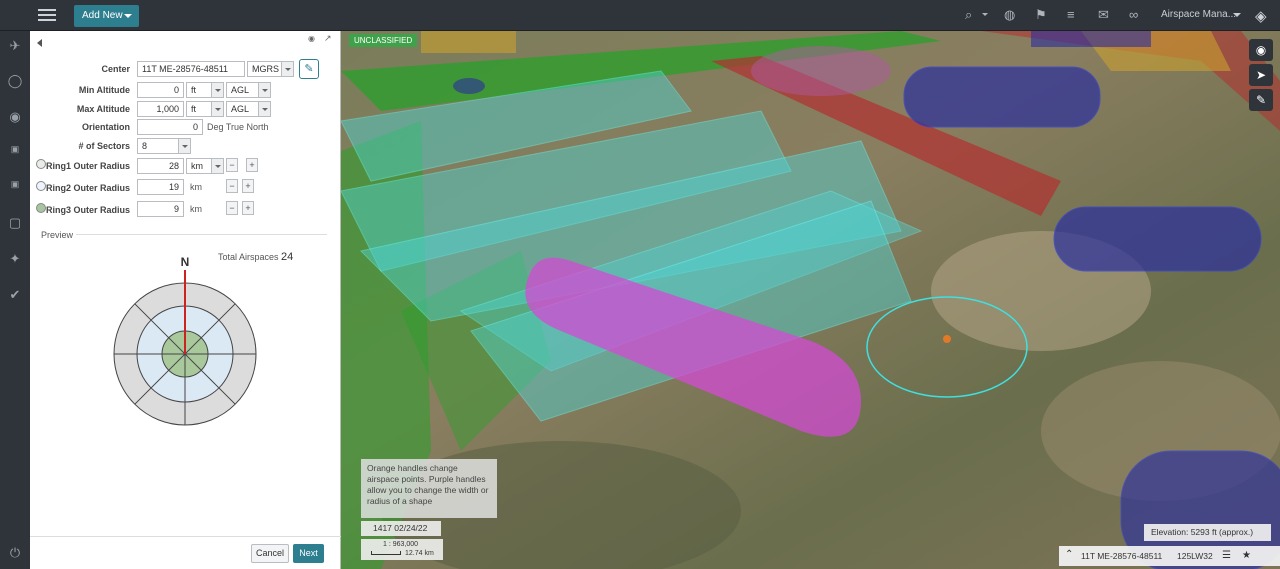  Describe the element at coordinates (402, 549) in the screenshot. I see `scale-bar: 1 : 963,000 12.74 km` at that location.